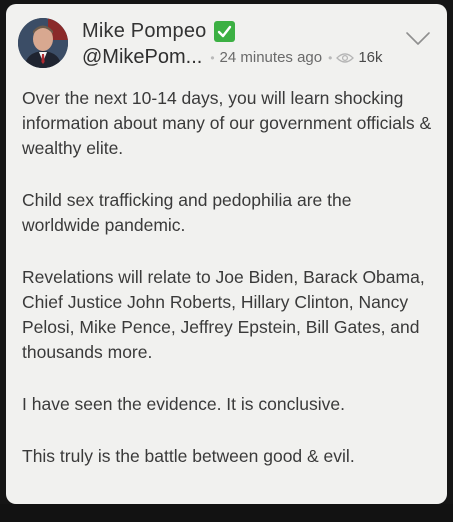  Describe the element at coordinates (271, 57) in the screenshot. I see `post-timestamp: 24 minutes ago` at that location.